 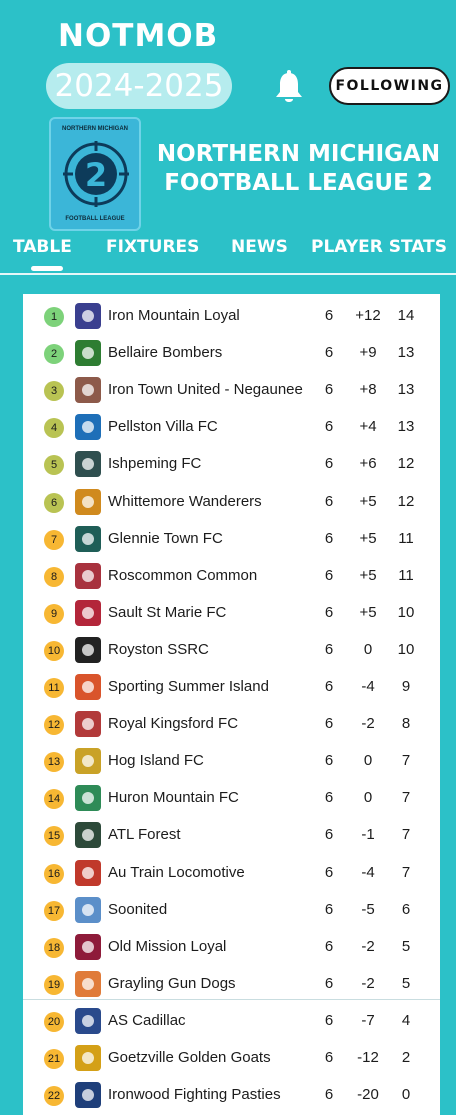 What do you see at coordinates (231, 426) in the screenshot?
I see `table-row: 4 Pellston Villa FC 6 +4 13` at bounding box center [231, 426].